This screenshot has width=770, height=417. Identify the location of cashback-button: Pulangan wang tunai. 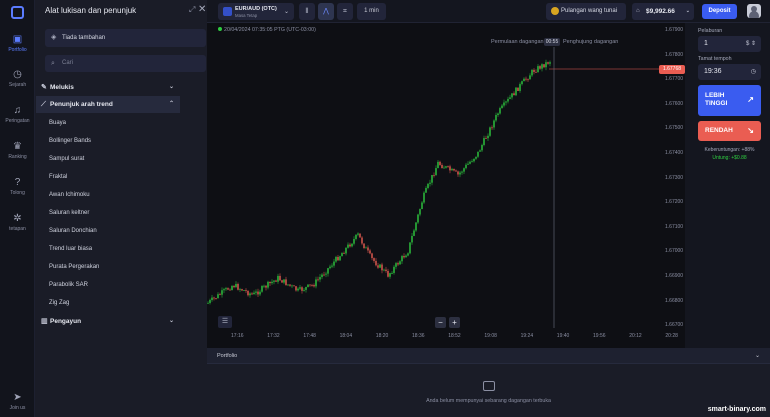
(586, 11).